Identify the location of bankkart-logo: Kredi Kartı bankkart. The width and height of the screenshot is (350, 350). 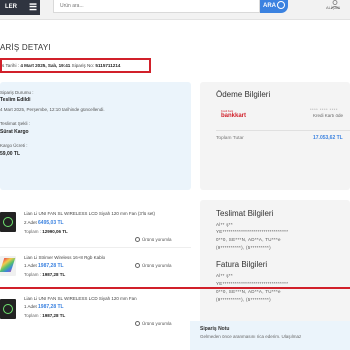
(236, 117).